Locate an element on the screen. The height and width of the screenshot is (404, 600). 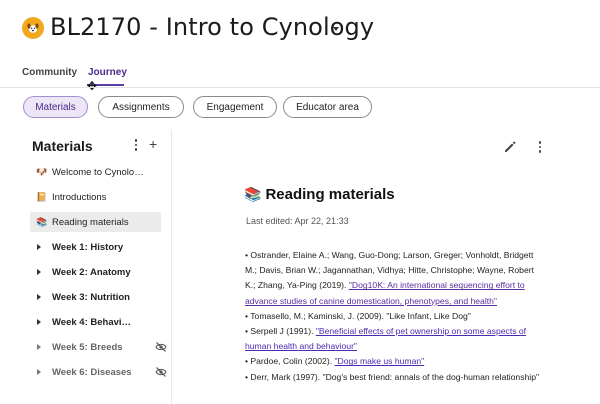
sidebar-item-label: Week 2: Anatomy is located at coordinates (91, 272).